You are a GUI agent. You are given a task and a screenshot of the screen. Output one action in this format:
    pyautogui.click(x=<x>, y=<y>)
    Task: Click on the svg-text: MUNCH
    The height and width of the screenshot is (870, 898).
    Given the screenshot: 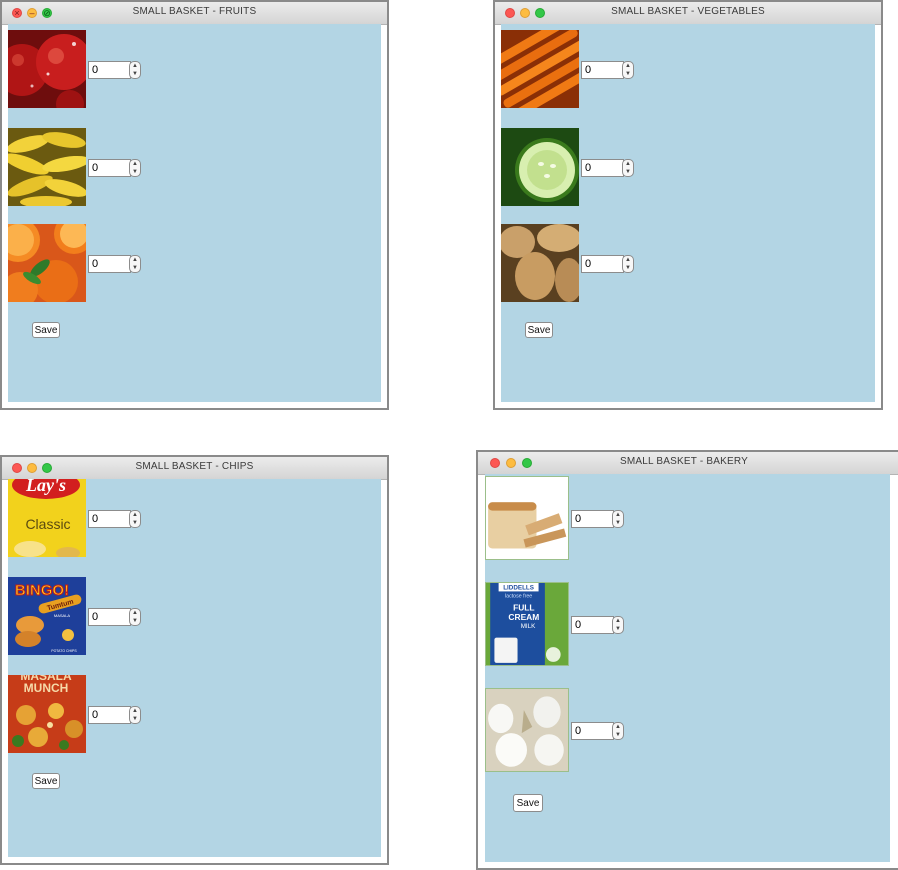 What is the action you would take?
    pyautogui.click(x=46, y=688)
    